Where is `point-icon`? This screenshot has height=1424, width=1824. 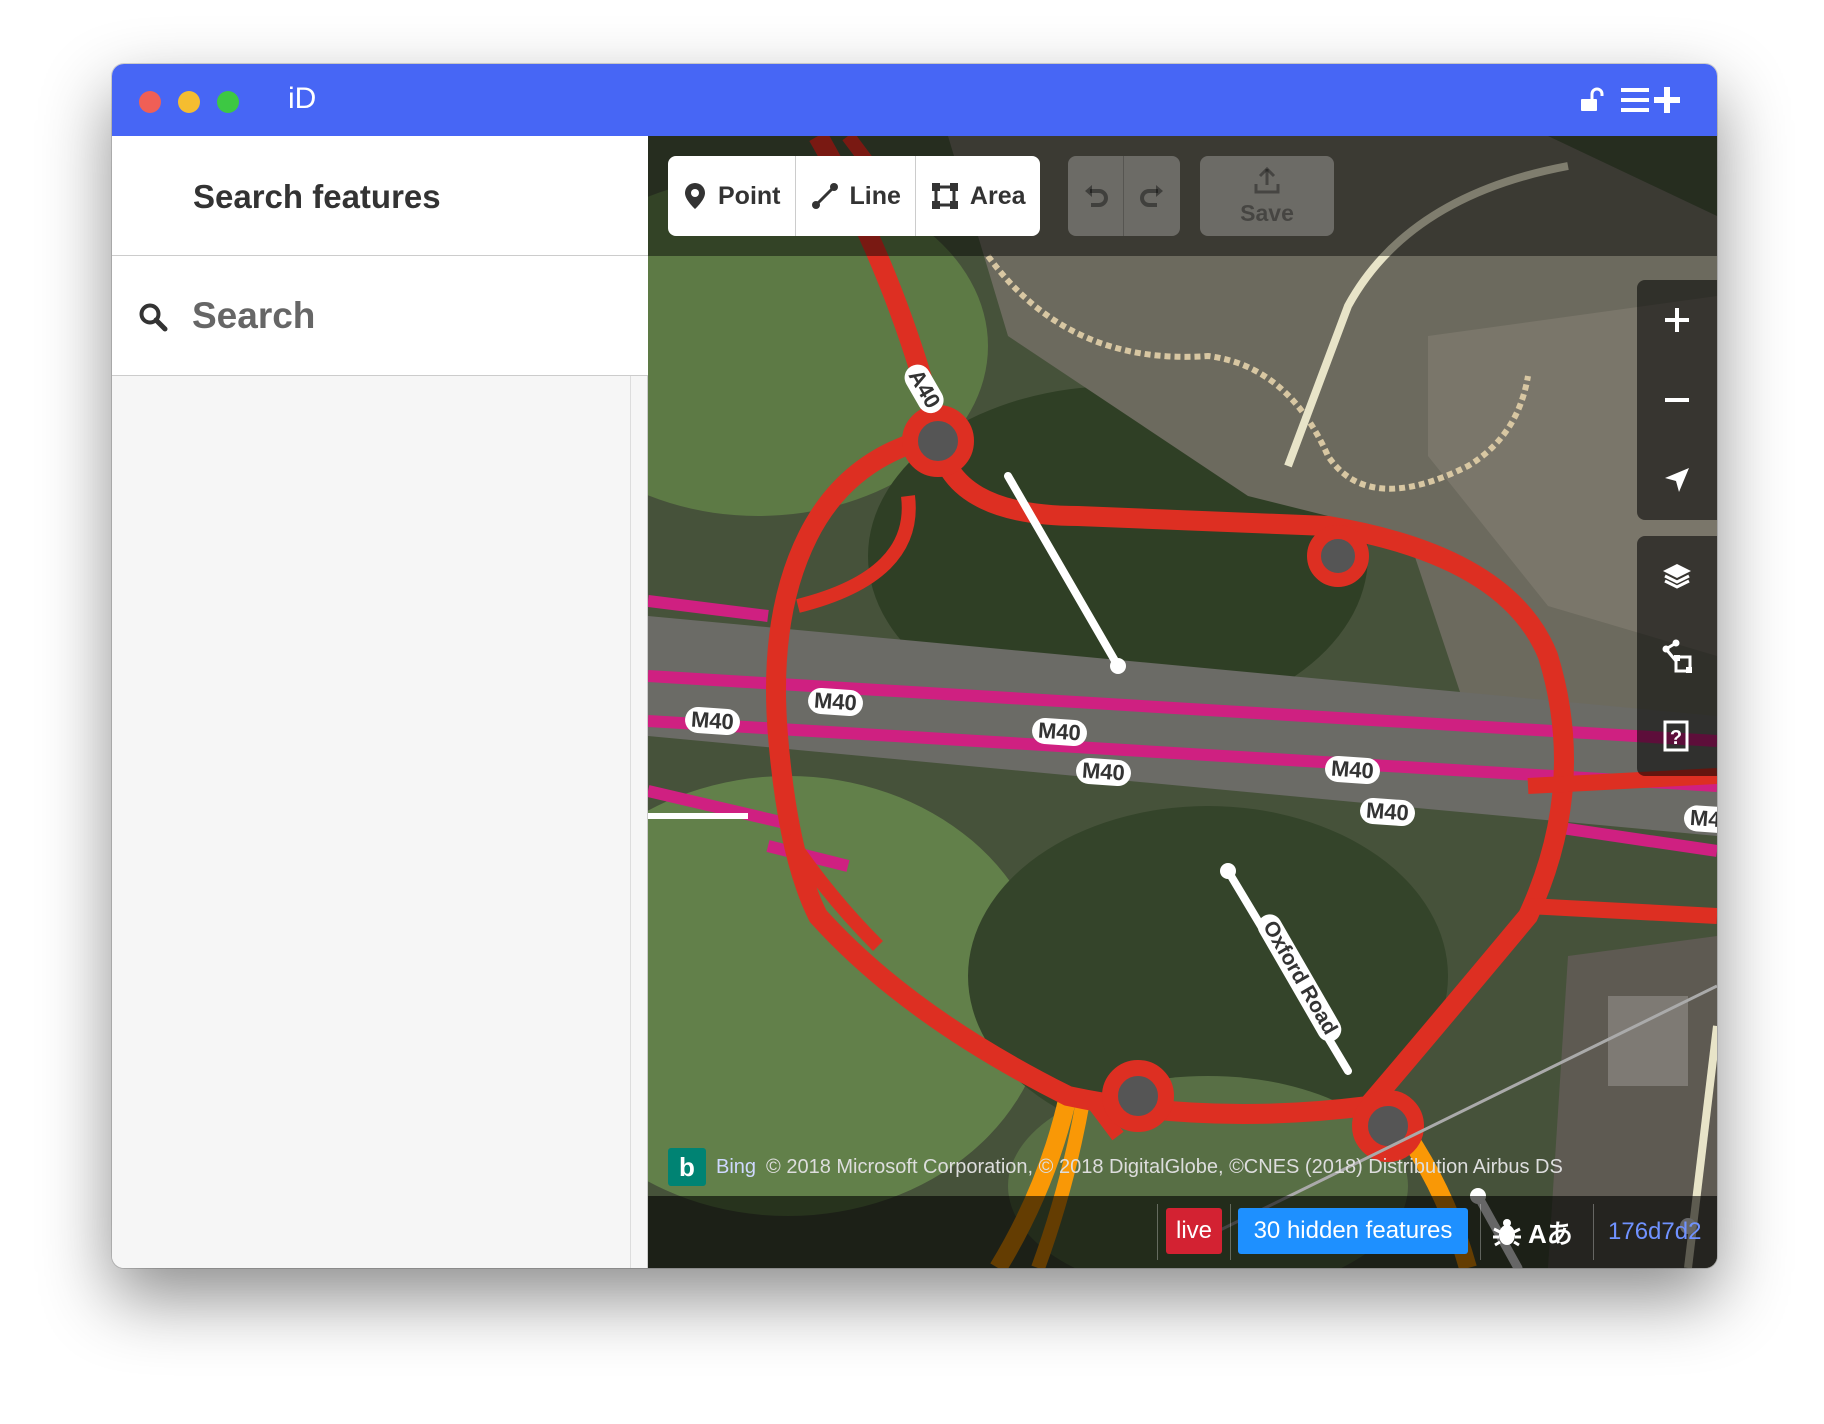 point-icon is located at coordinates (695, 196).